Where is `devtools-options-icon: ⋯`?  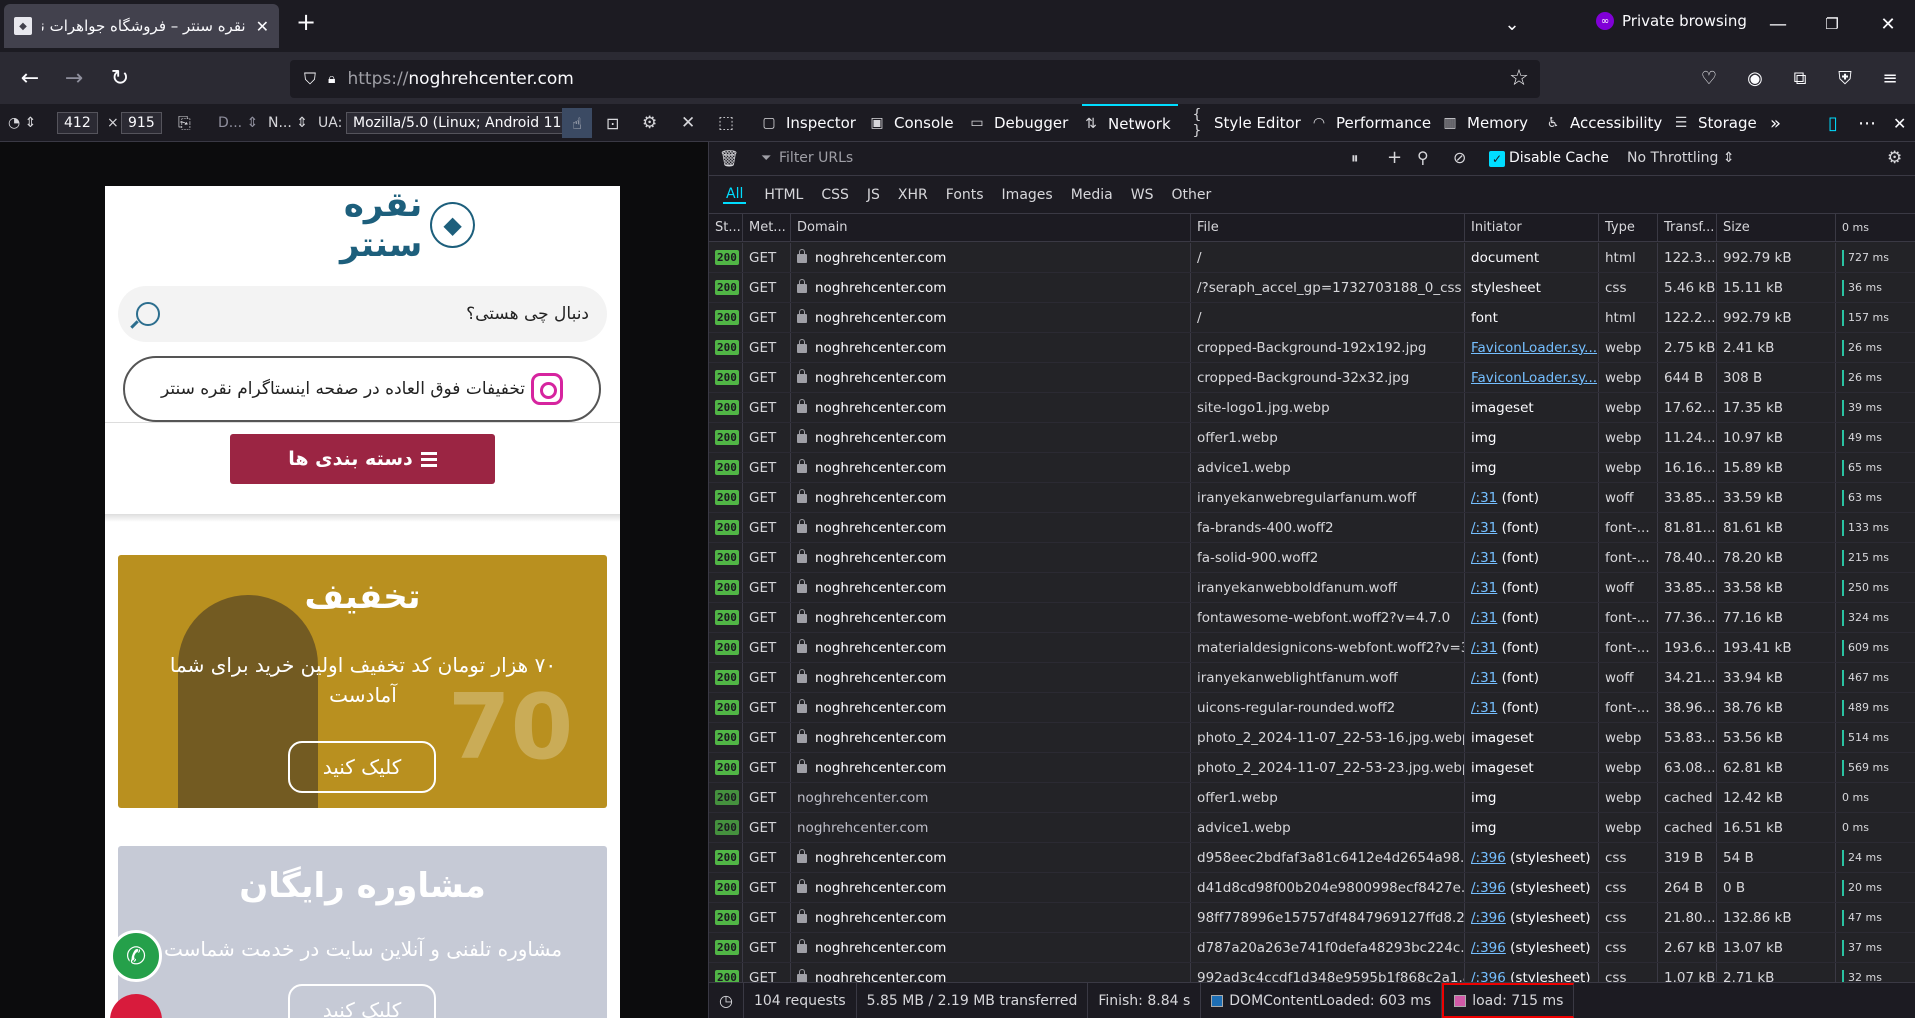 devtools-options-icon: ⋯ is located at coordinates (1867, 123).